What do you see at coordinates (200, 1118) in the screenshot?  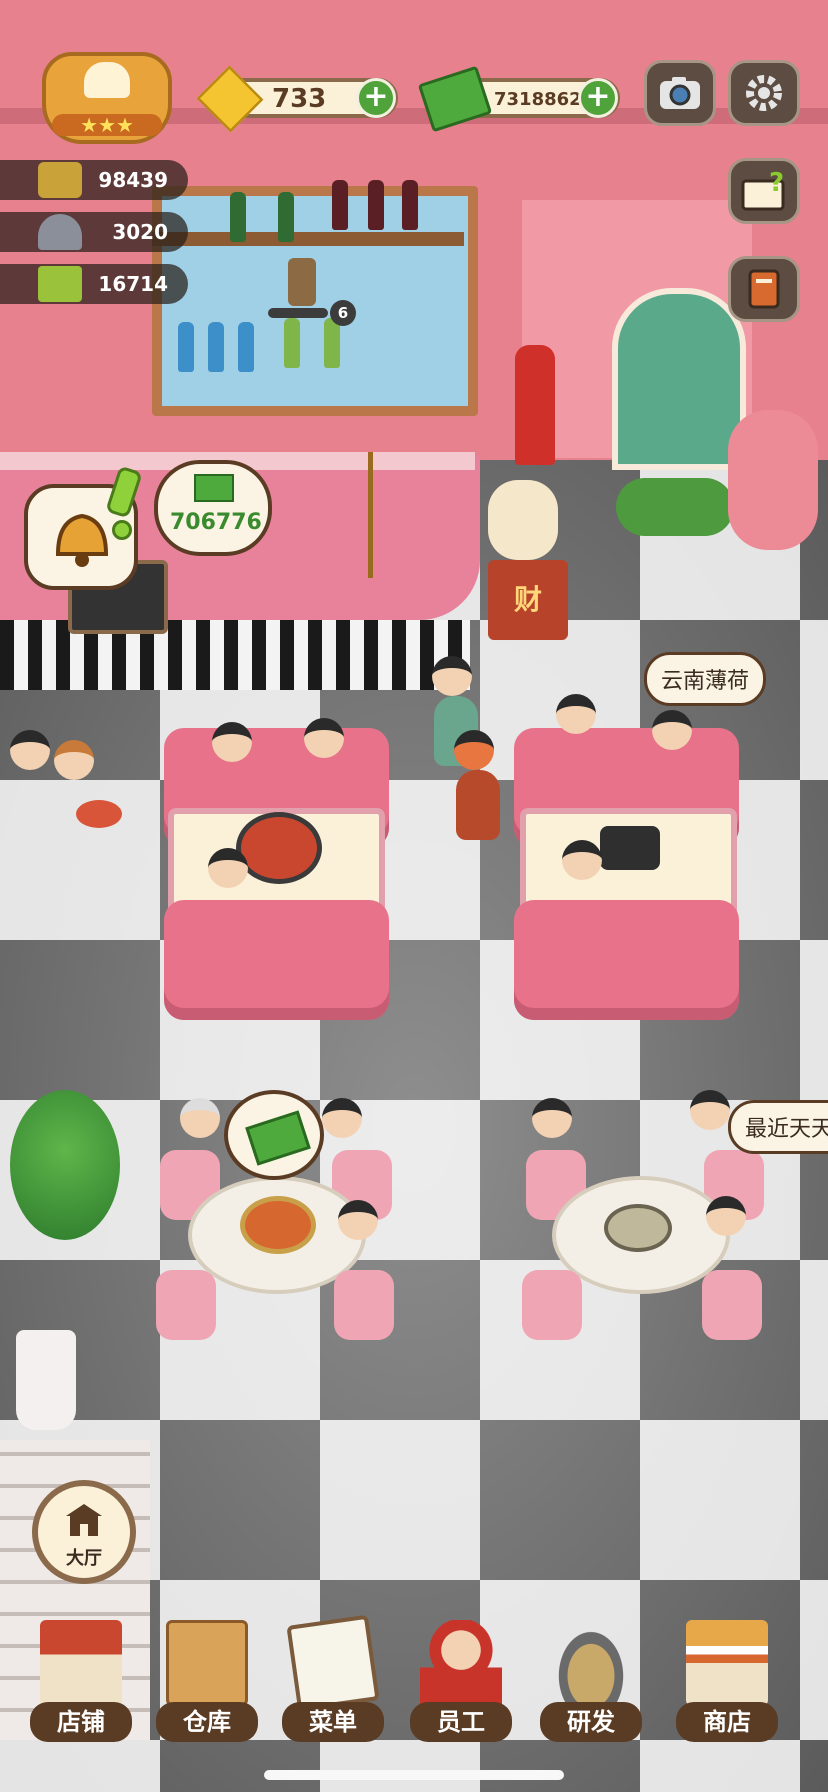 I see `elderly-customer` at bounding box center [200, 1118].